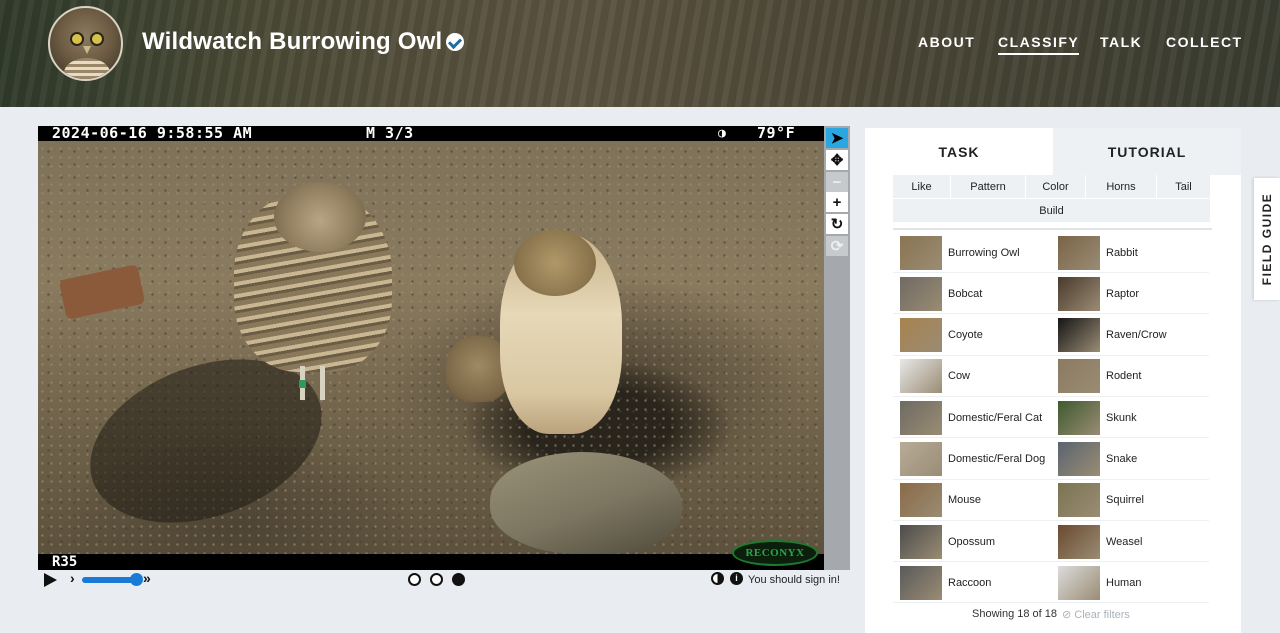 The height and width of the screenshot is (633, 1280). I want to click on slower-icon: ›, so click(72, 578).